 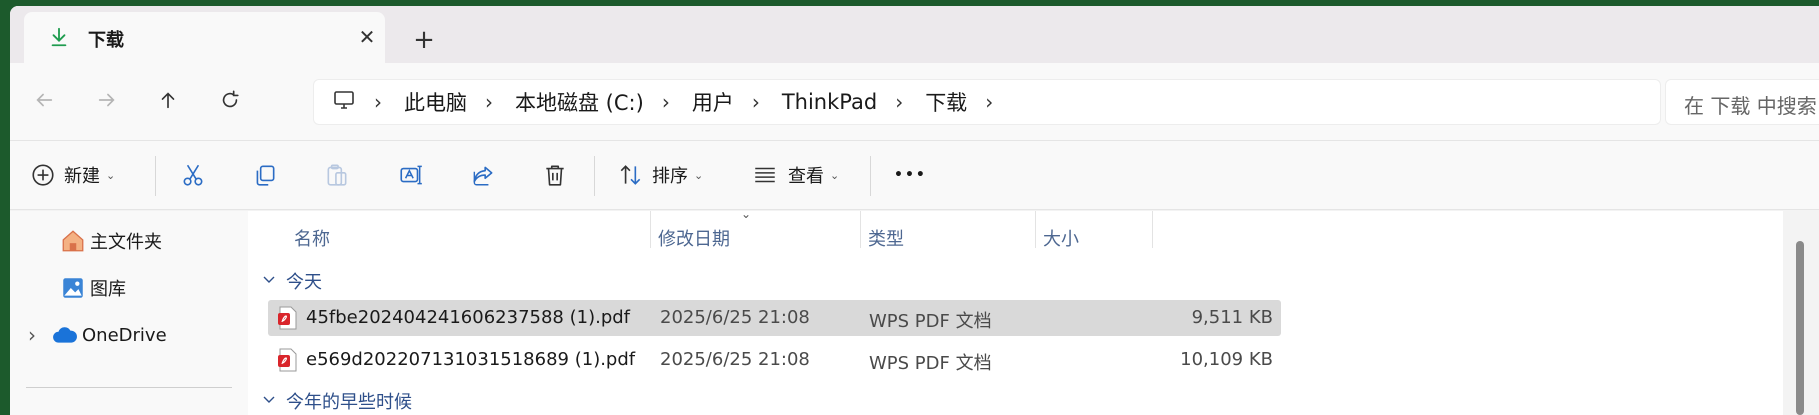 I want to click on download-icon, so click(x=59, y=37).